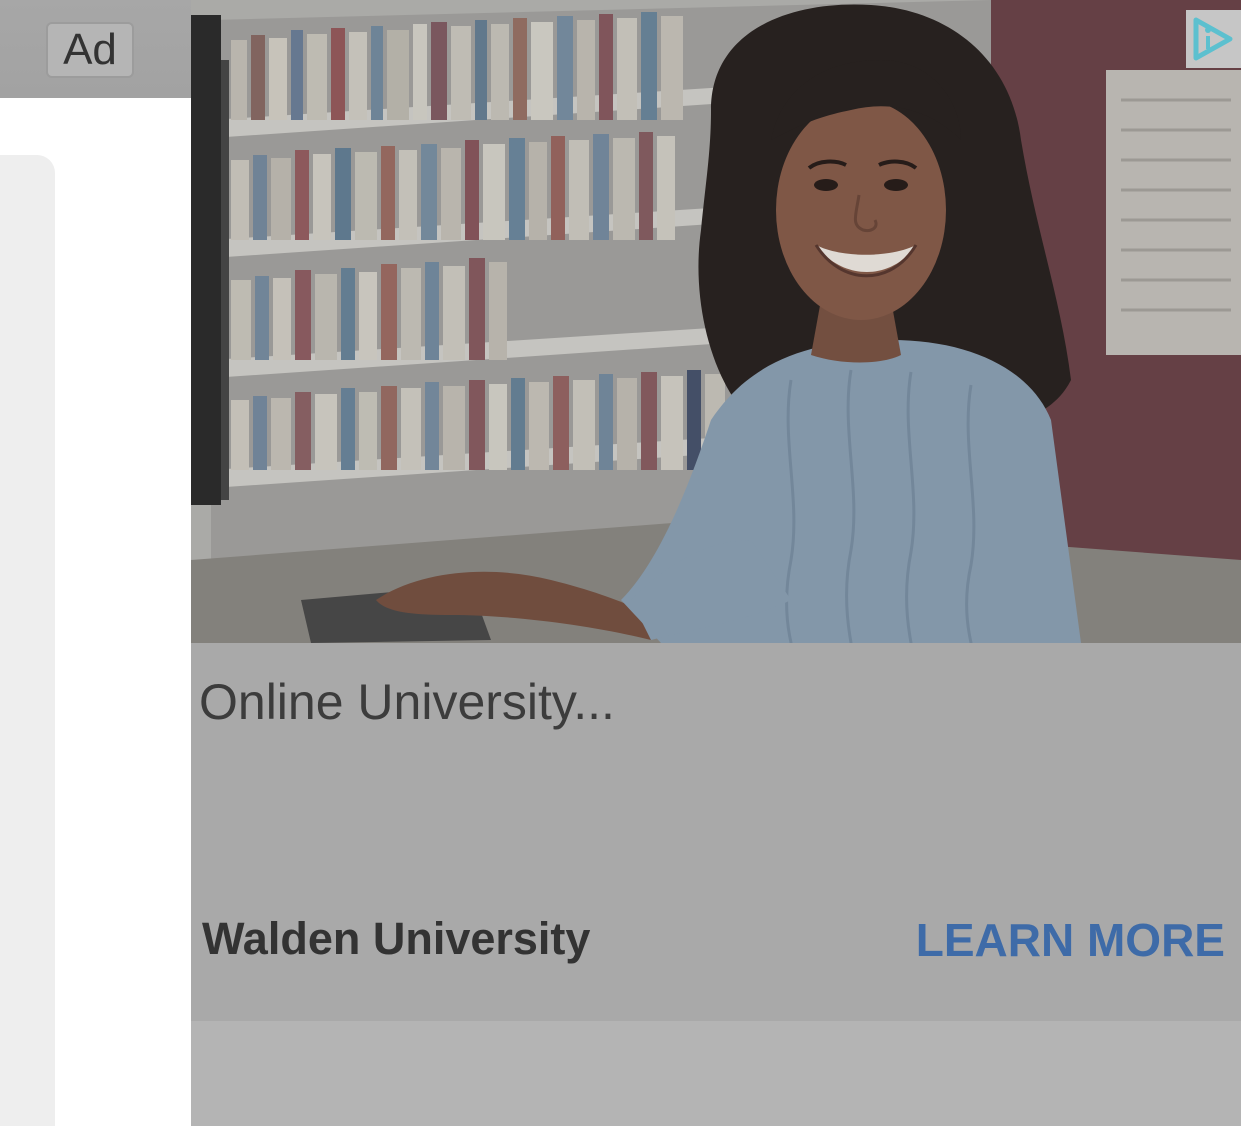 The height and width of the screenshot is (1126, 1241). I want to click on page-card-dimmed, so click(27, 640).